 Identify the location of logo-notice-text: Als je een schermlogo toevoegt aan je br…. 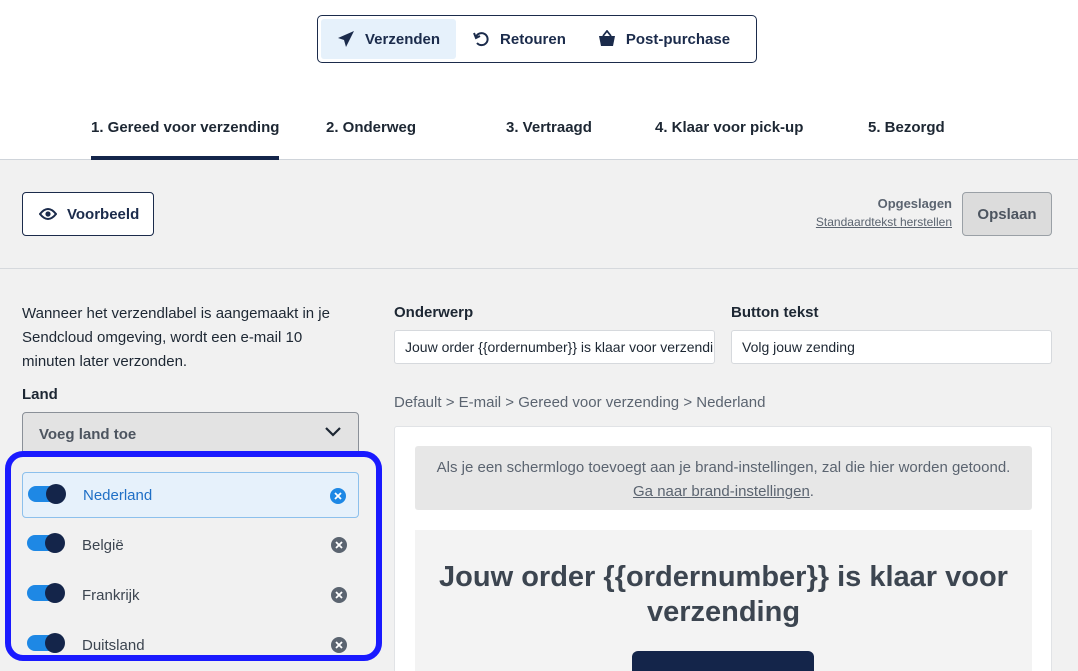
(723, 467).